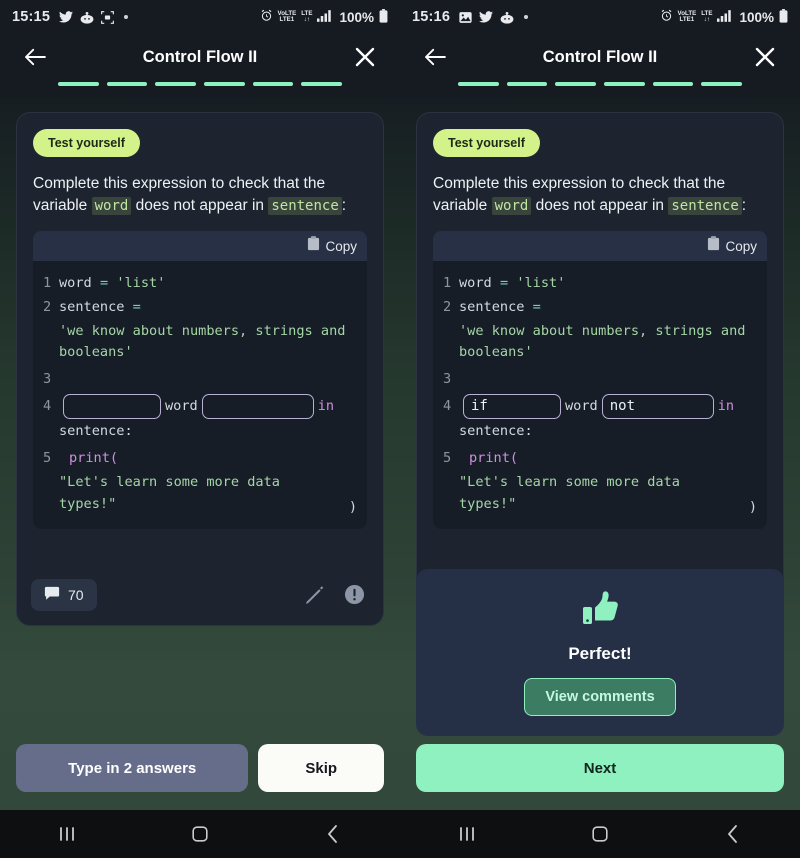 The image size is (800, 858). I want to click on code-toolbar: Copy, so click(200, 246).